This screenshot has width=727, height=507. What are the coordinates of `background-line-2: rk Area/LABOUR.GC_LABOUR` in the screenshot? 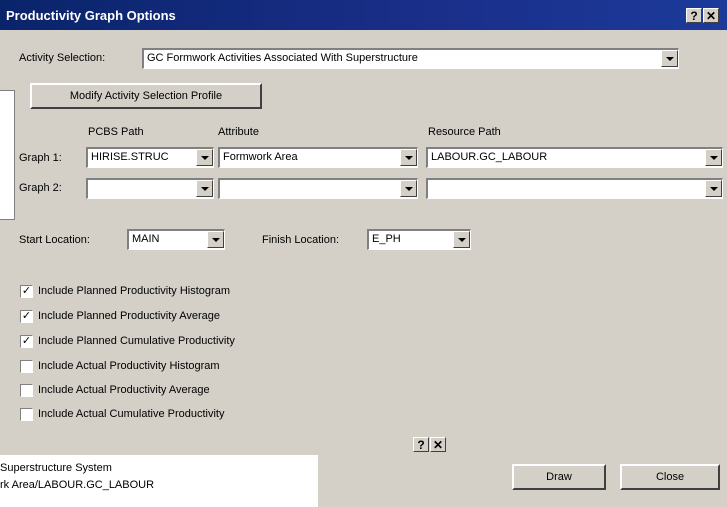 It's located at (77, 485).